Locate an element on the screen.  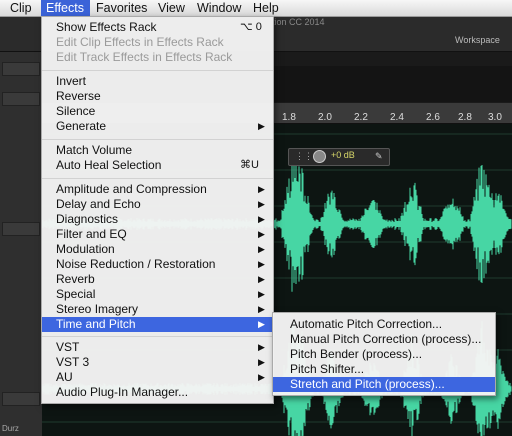
ruler-tick: 2.2 is located at coordinates (361, 117).